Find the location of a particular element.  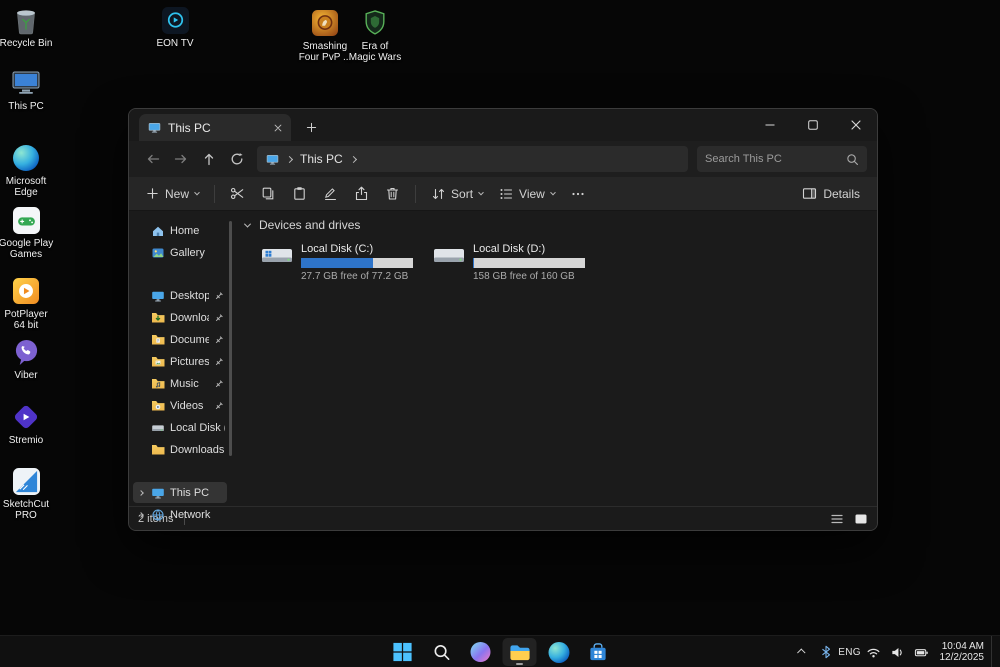

start-button is located at coordinates (403, 652).